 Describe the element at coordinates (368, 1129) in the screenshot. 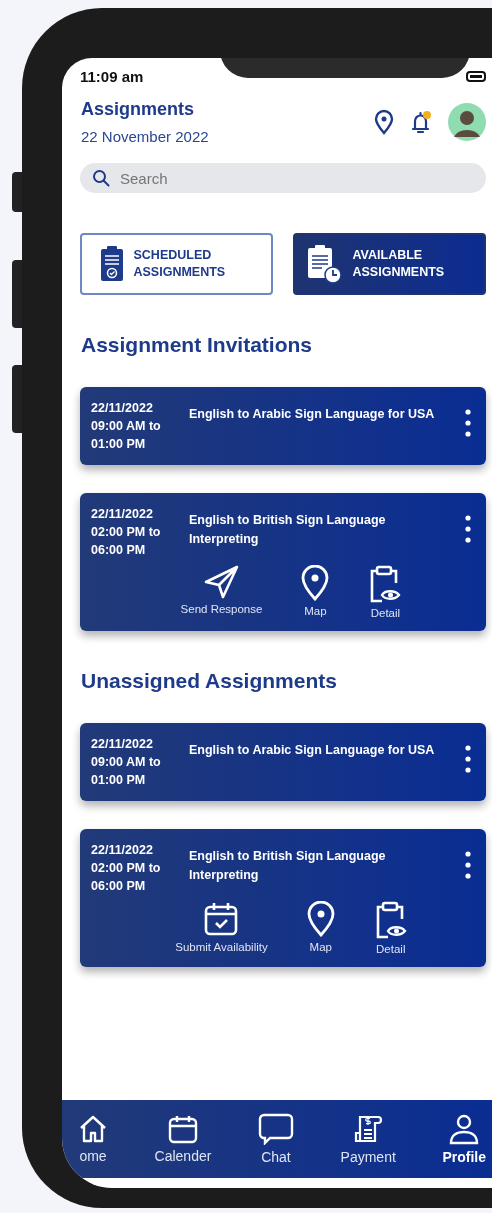

I see `receipt-icon` at that location.